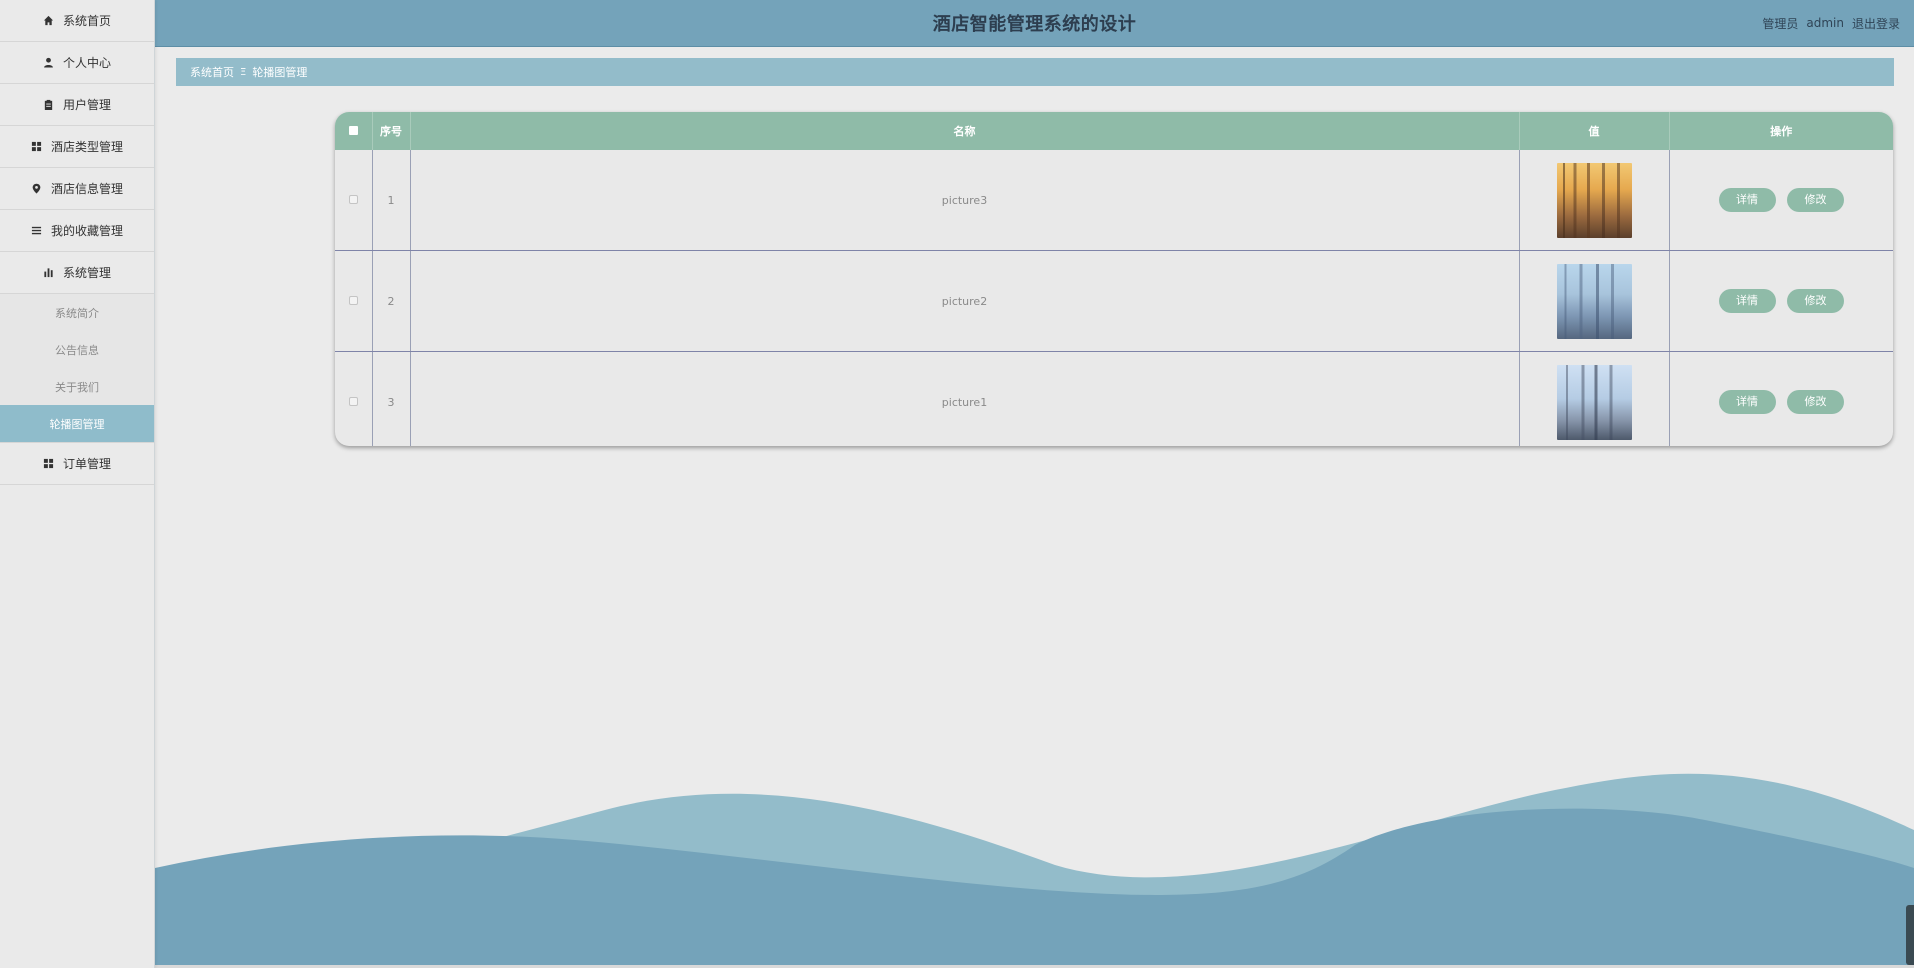  What do you see at coordinates (1035, 72) in the screenshot?
I see `breadcrumb: 系统首页 Ξ 轮播图管理` at bounding box center [1035, 72].